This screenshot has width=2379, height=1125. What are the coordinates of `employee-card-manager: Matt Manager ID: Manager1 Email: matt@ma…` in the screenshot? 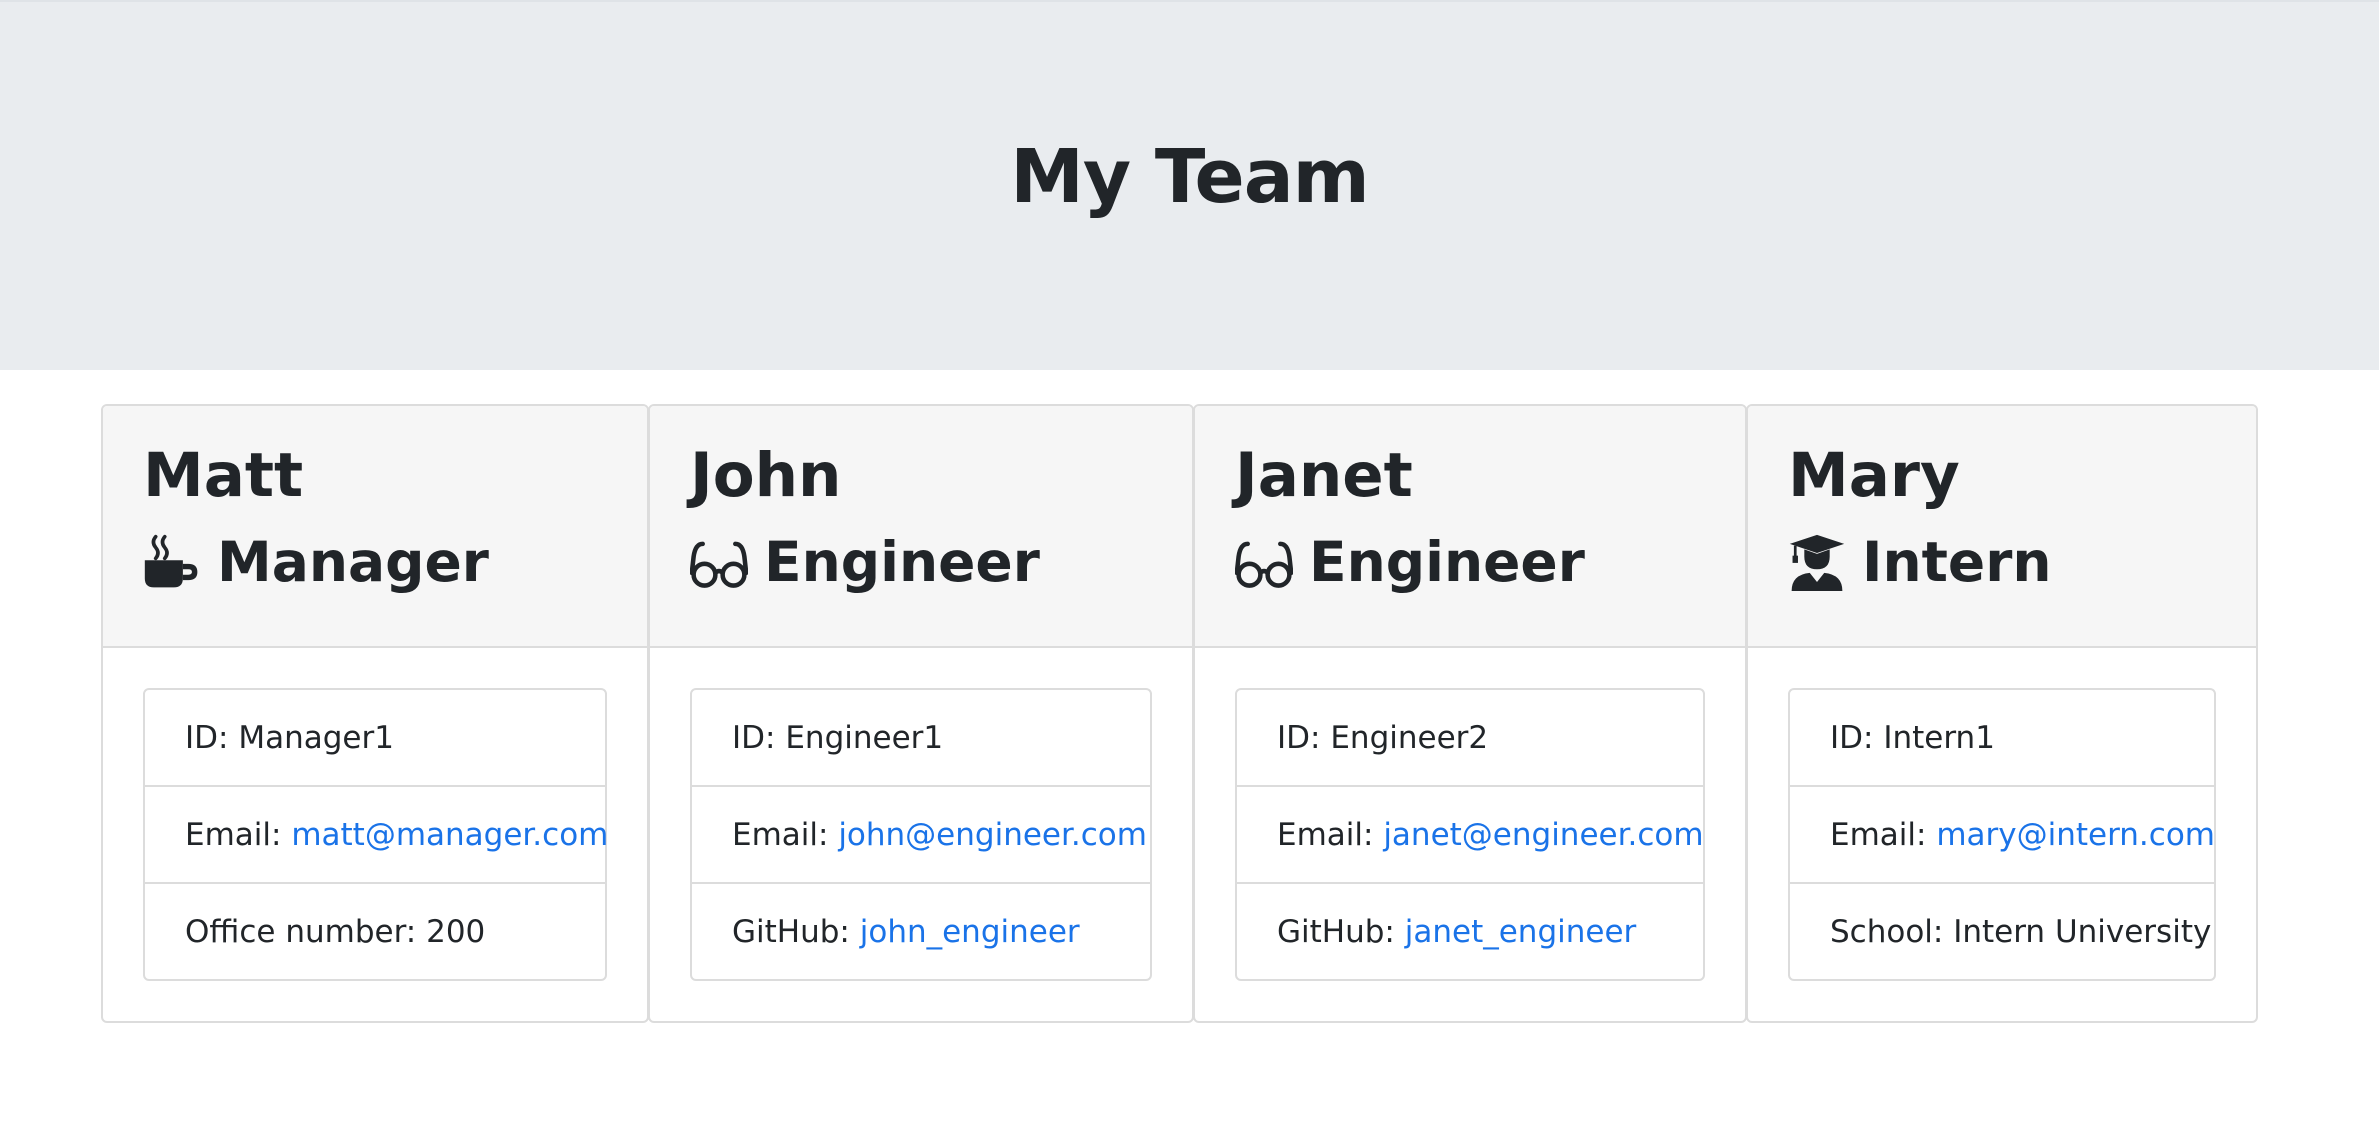 It's located at (375, 713).